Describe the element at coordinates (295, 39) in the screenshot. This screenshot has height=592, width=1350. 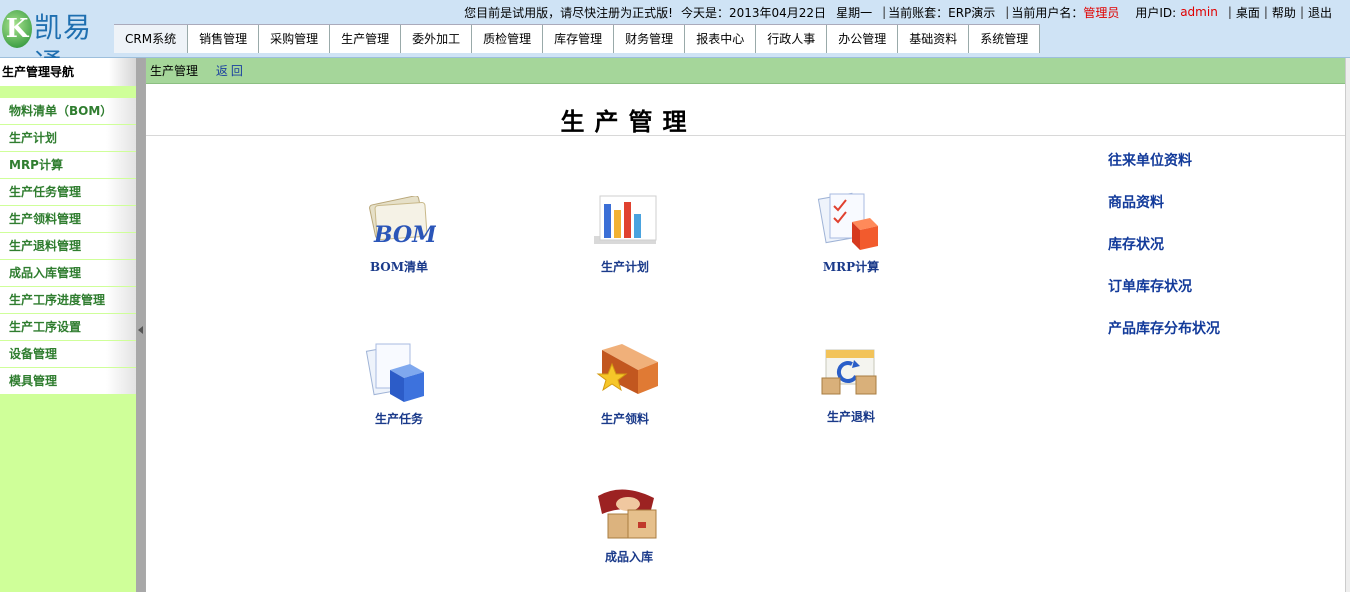
I see `nav-purchase: 采购管理` at that location.